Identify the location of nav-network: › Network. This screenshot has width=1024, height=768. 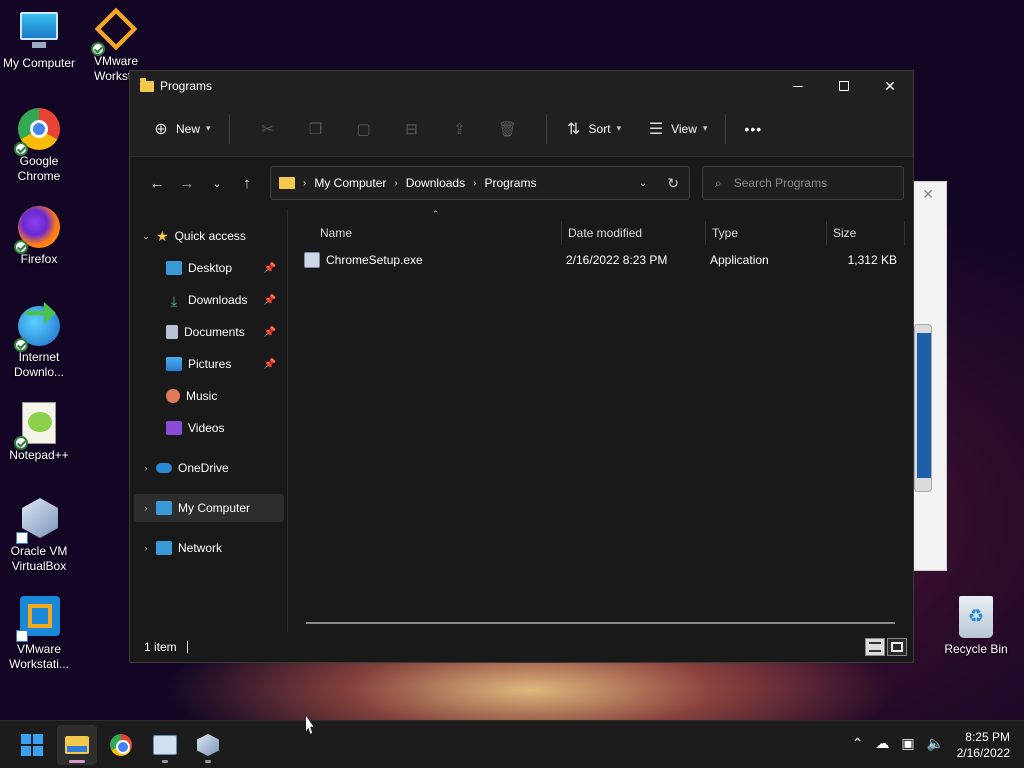
(209, 548).